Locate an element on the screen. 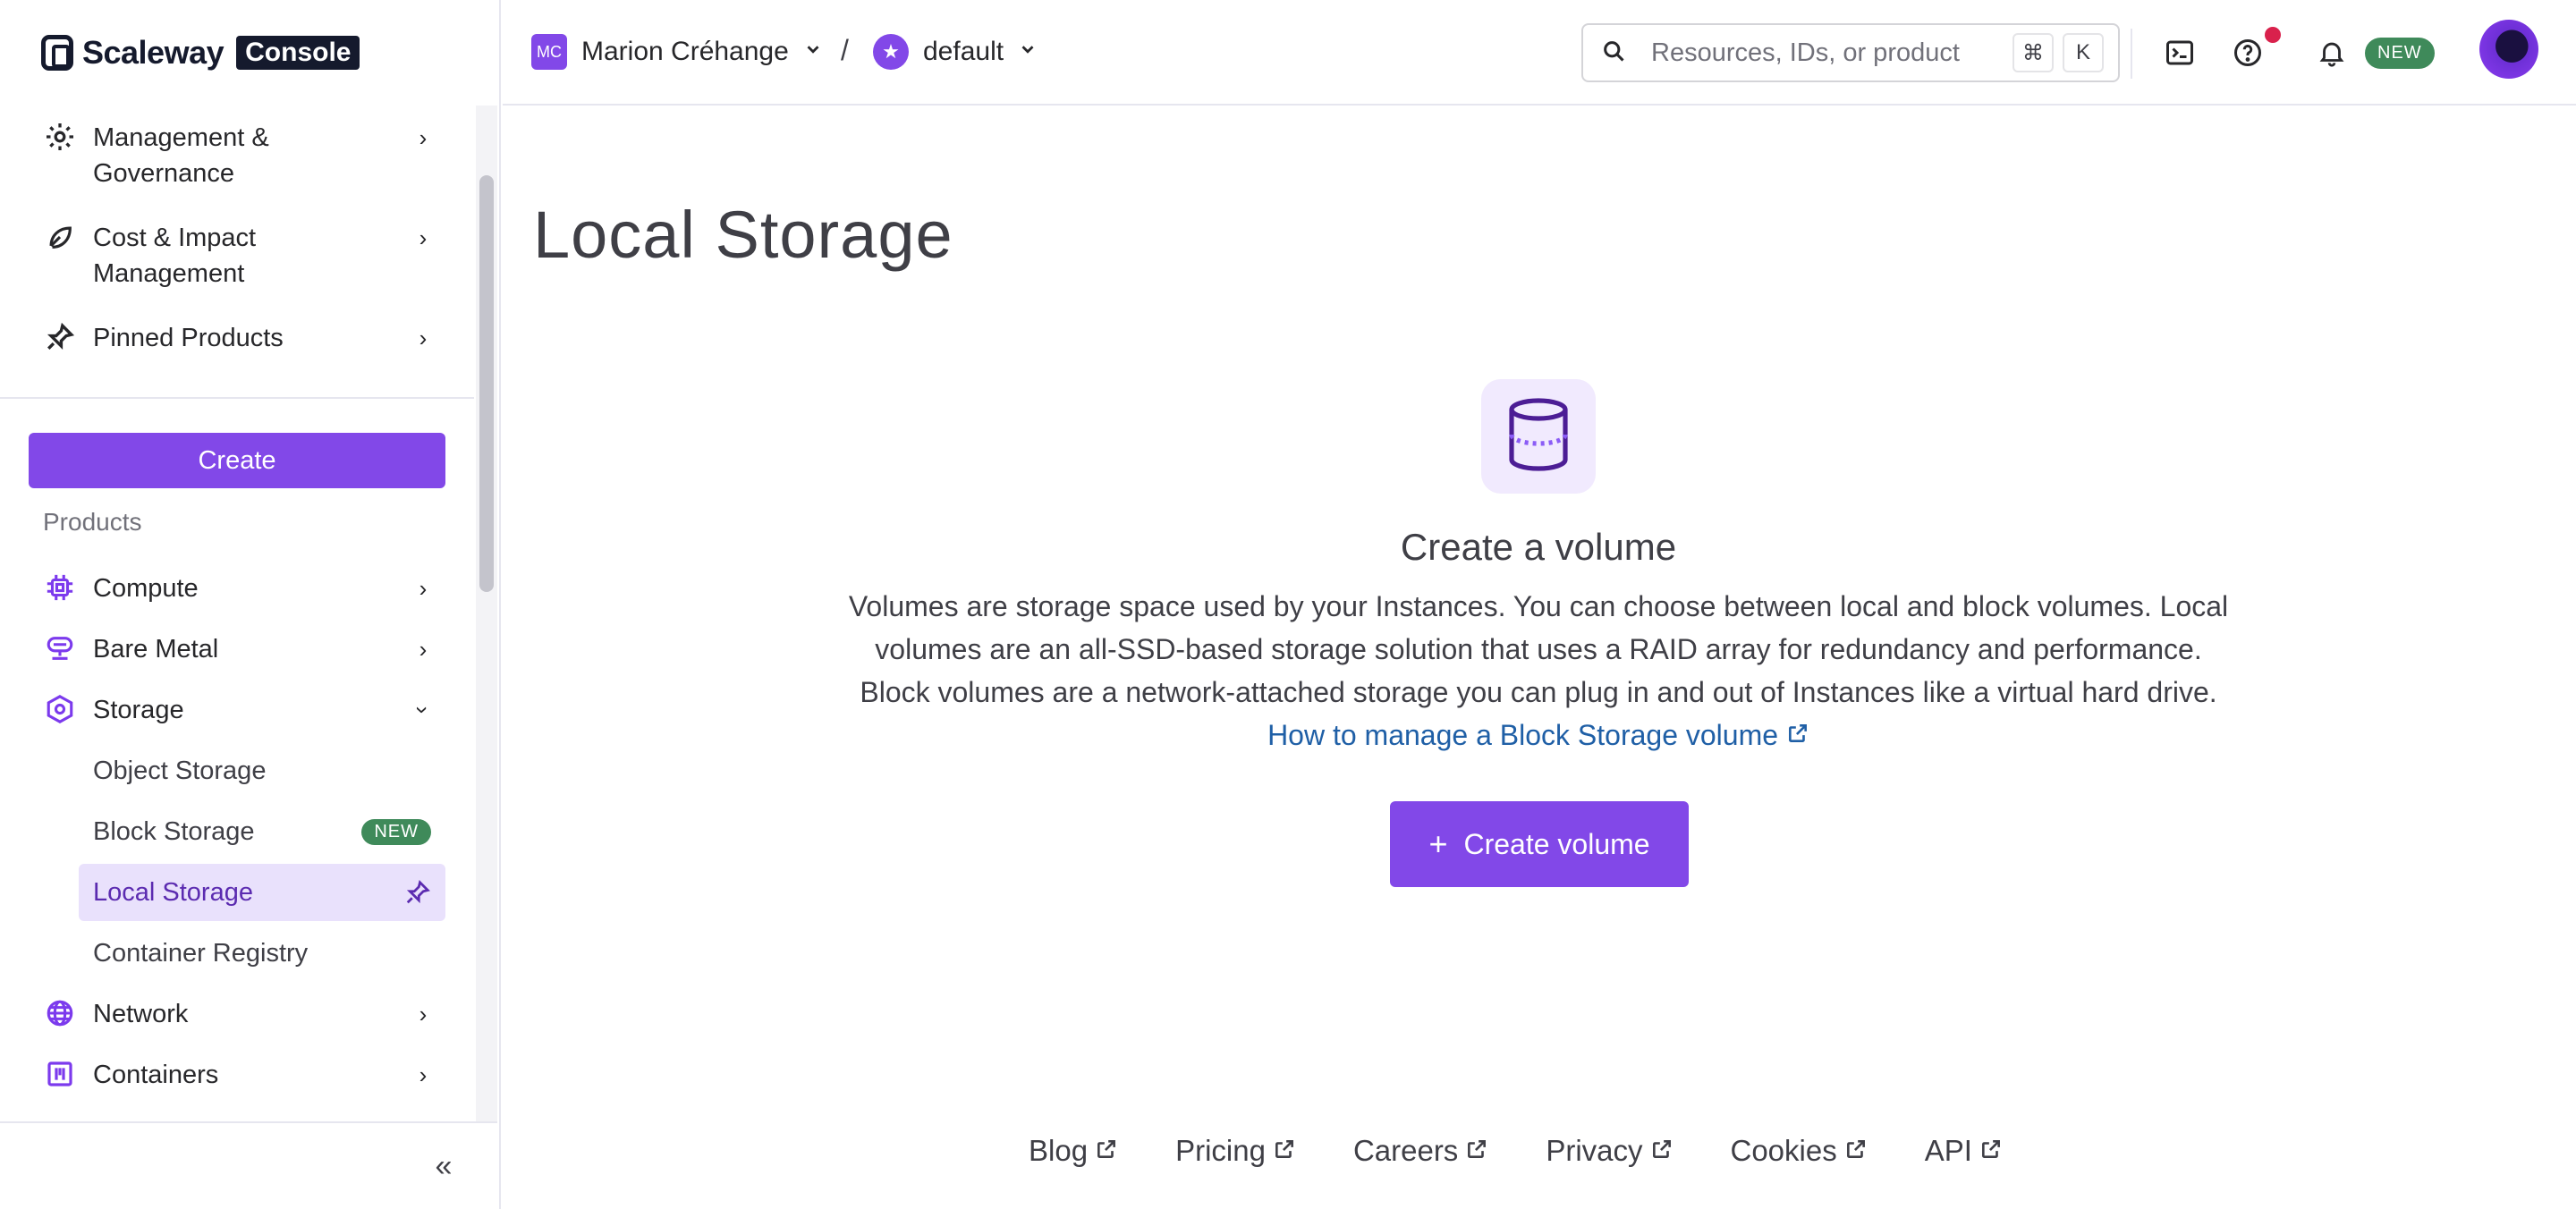  sidebar-subitem-block-storage: Block Storage NEW is located at coordinates (262, 831).